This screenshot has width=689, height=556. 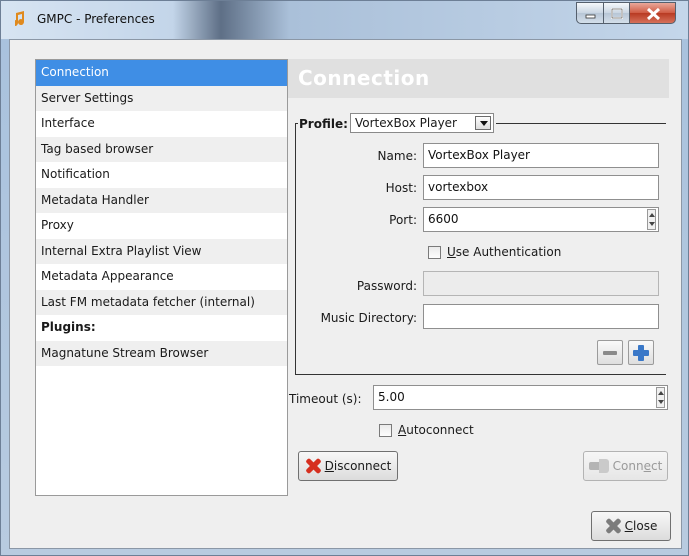 What do you see at coordinates (657, 466) in the screenshot?
I see `connect-text-rest: ct` at bounding box center [657, 466].